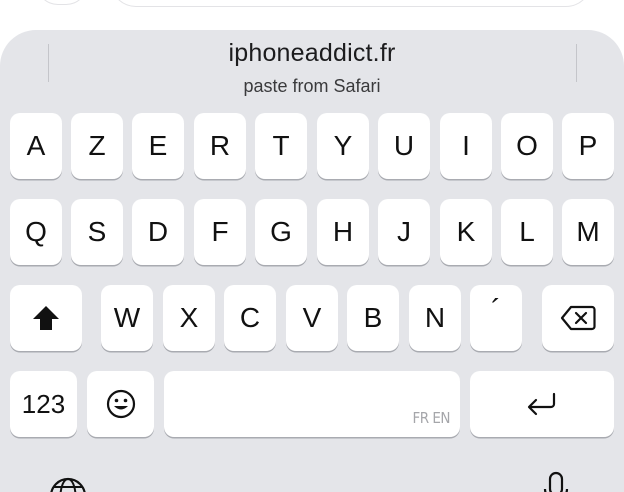  I want to click on key-y: Y, so click(343, 146).